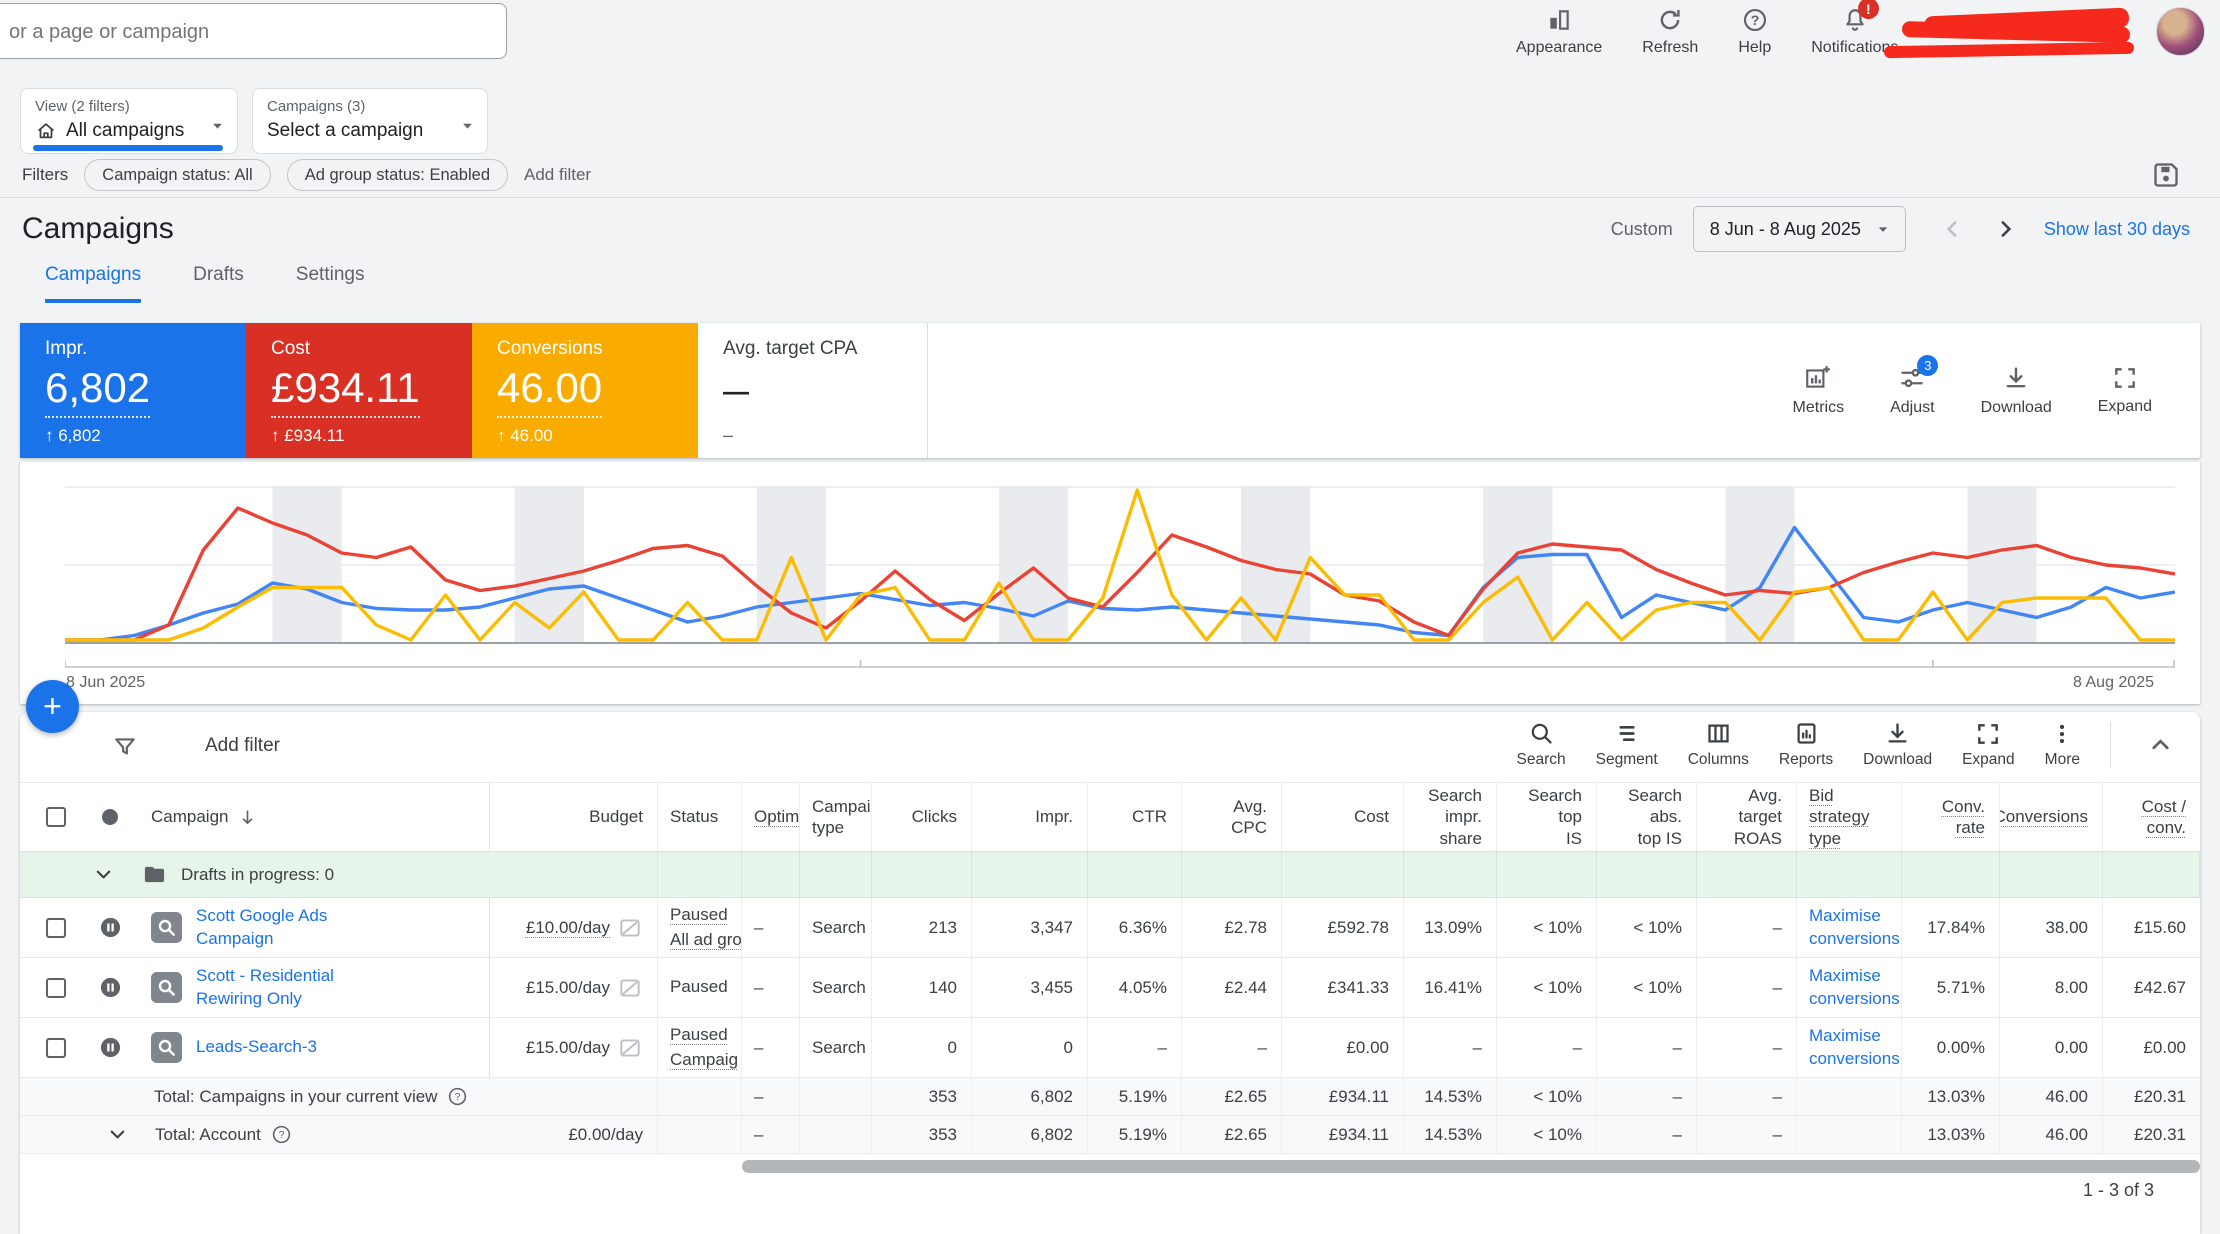 Image resolution: width=2220 pixels, height=1234 pixels. Describe the element at coordinates (1747, 987) in the screenshot. I see `cell-roas: –` at that location.